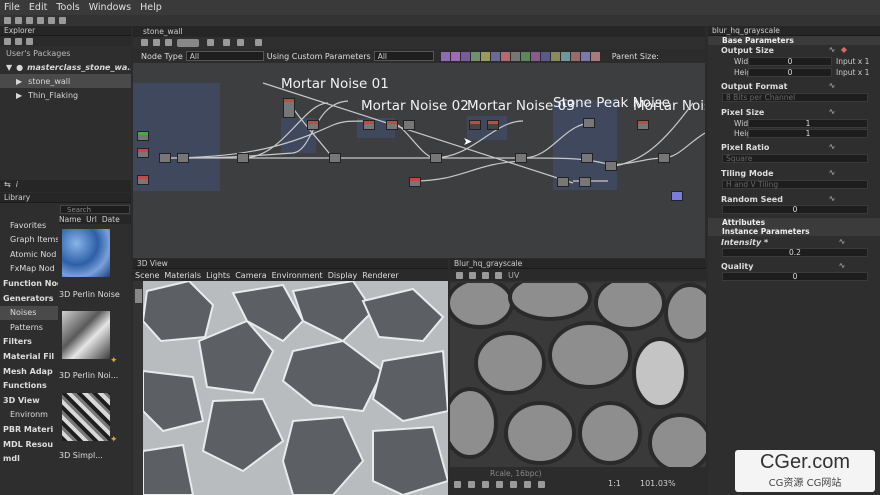 The width and height of the screenshot is (880, 495). I want to click on menu-display: Display, so click(343, 275).